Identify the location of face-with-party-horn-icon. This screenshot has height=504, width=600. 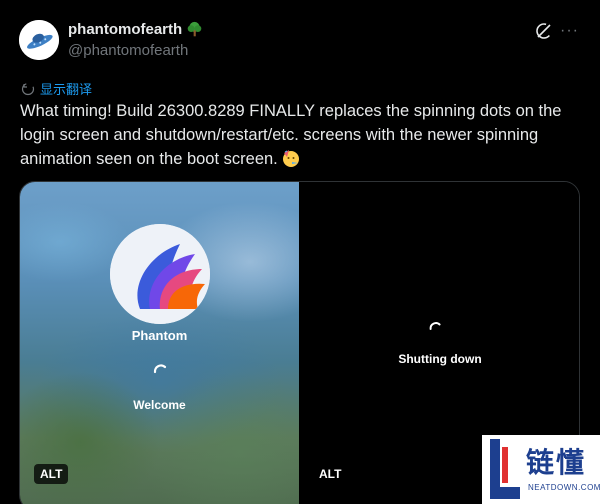
(290, 158).